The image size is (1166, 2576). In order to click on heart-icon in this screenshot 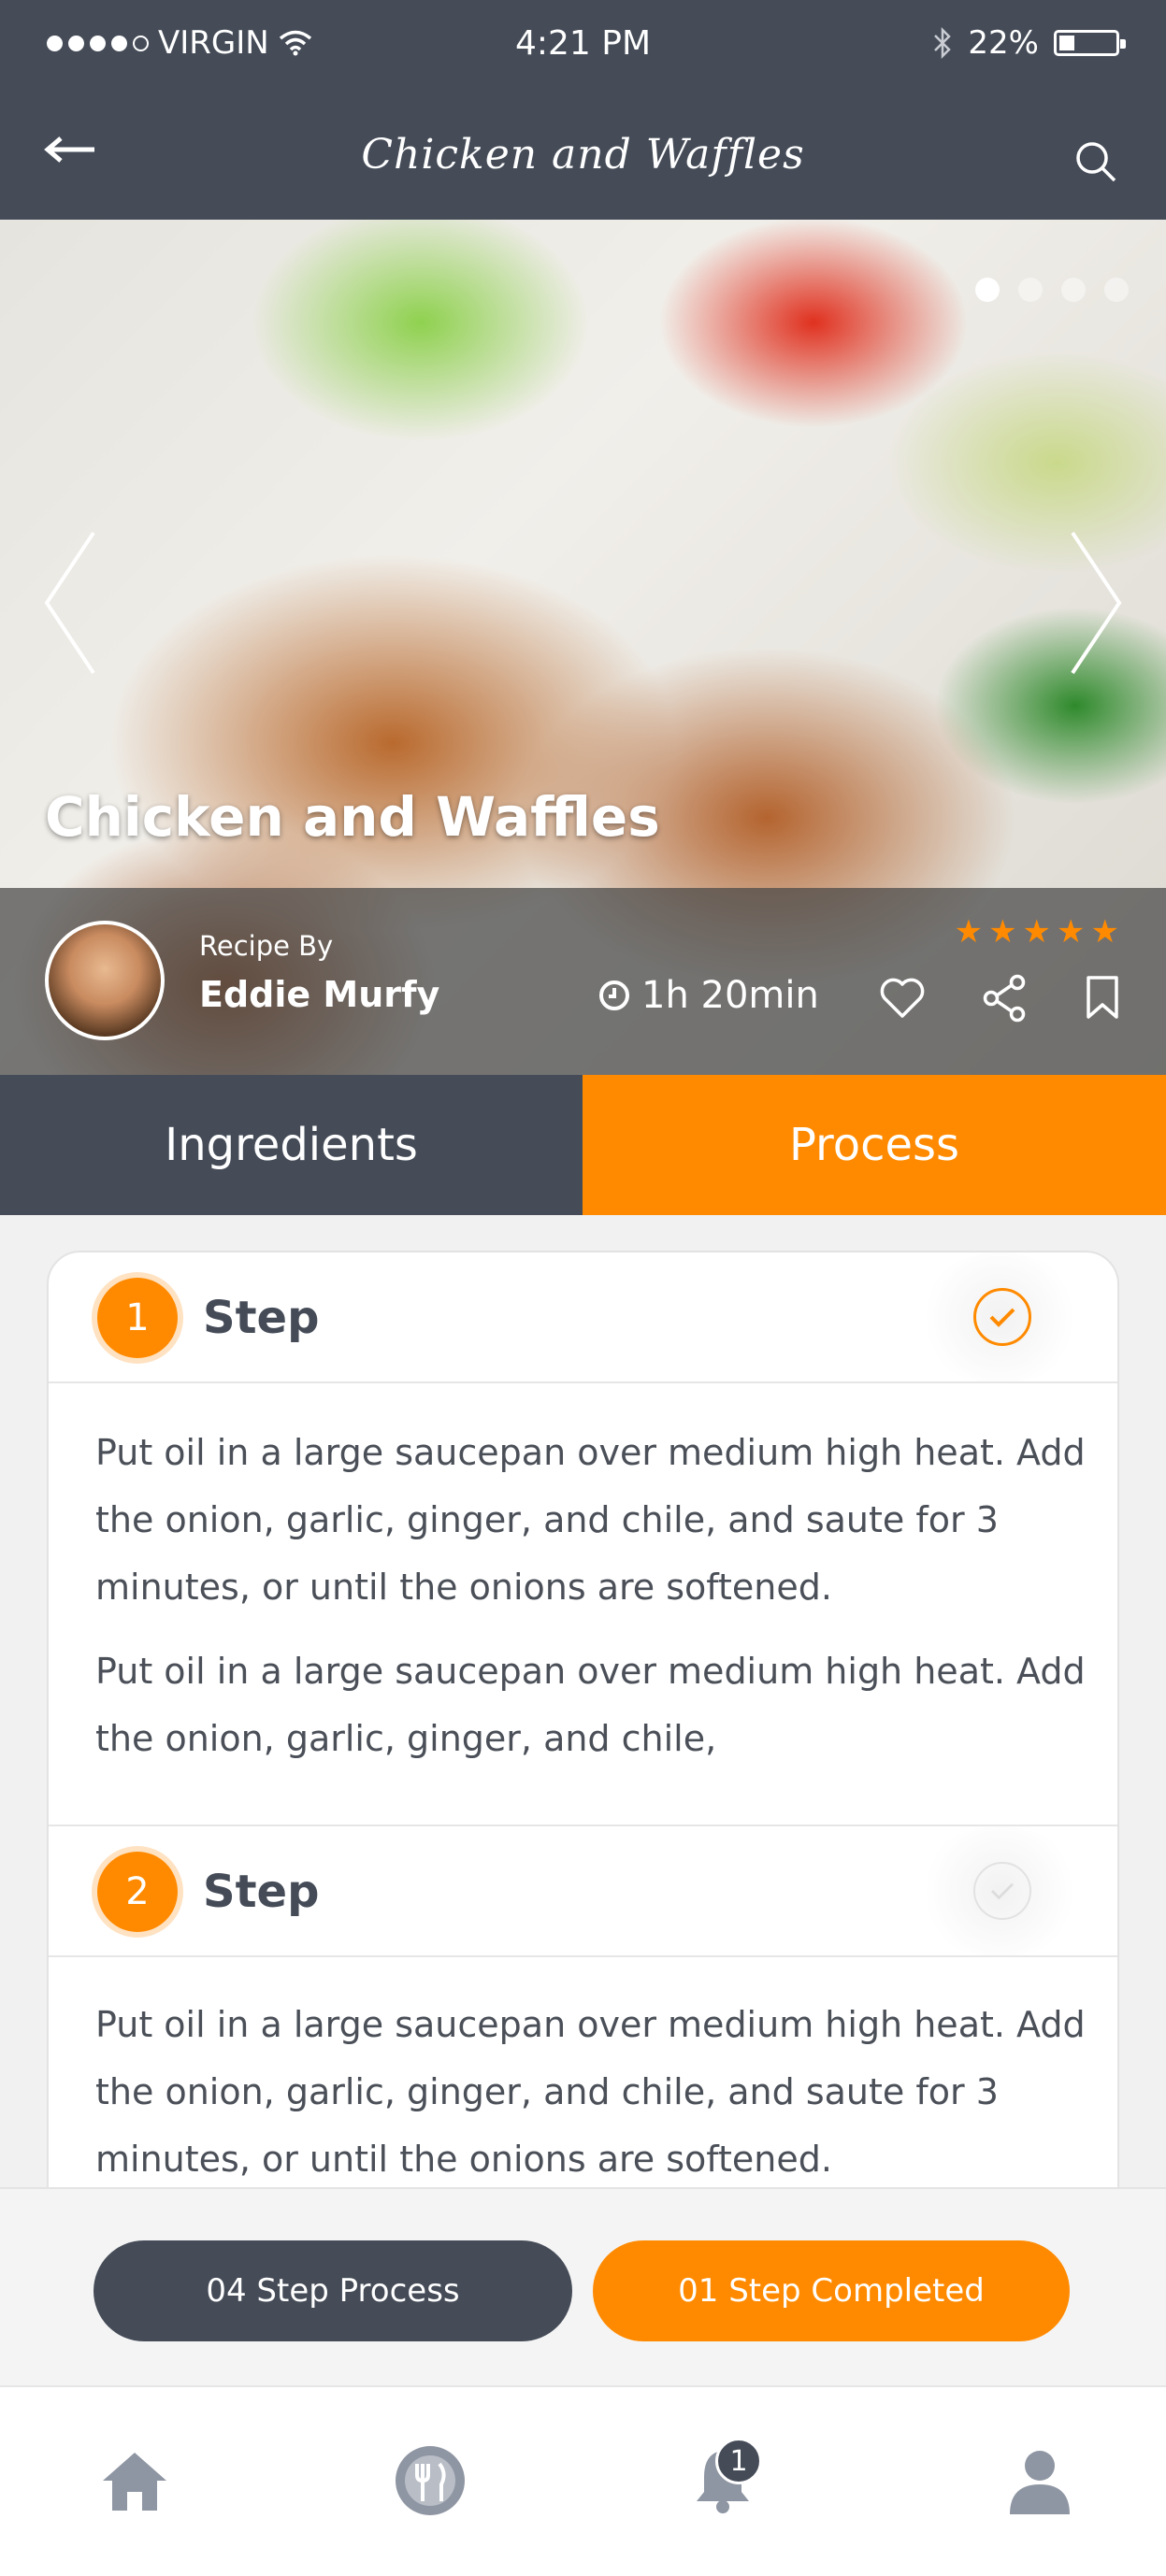, I will do `click(902, 998)`.